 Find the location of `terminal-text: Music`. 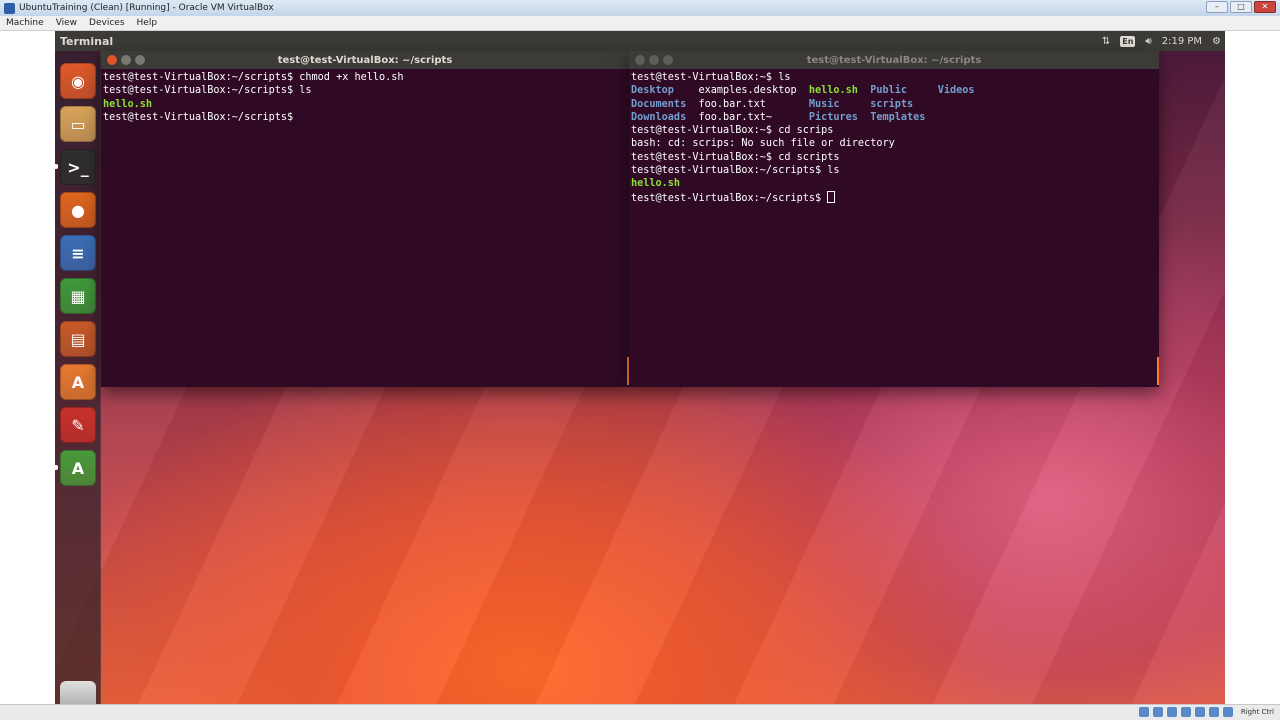

terminal-text: Music is located at coordinates (824, 104).